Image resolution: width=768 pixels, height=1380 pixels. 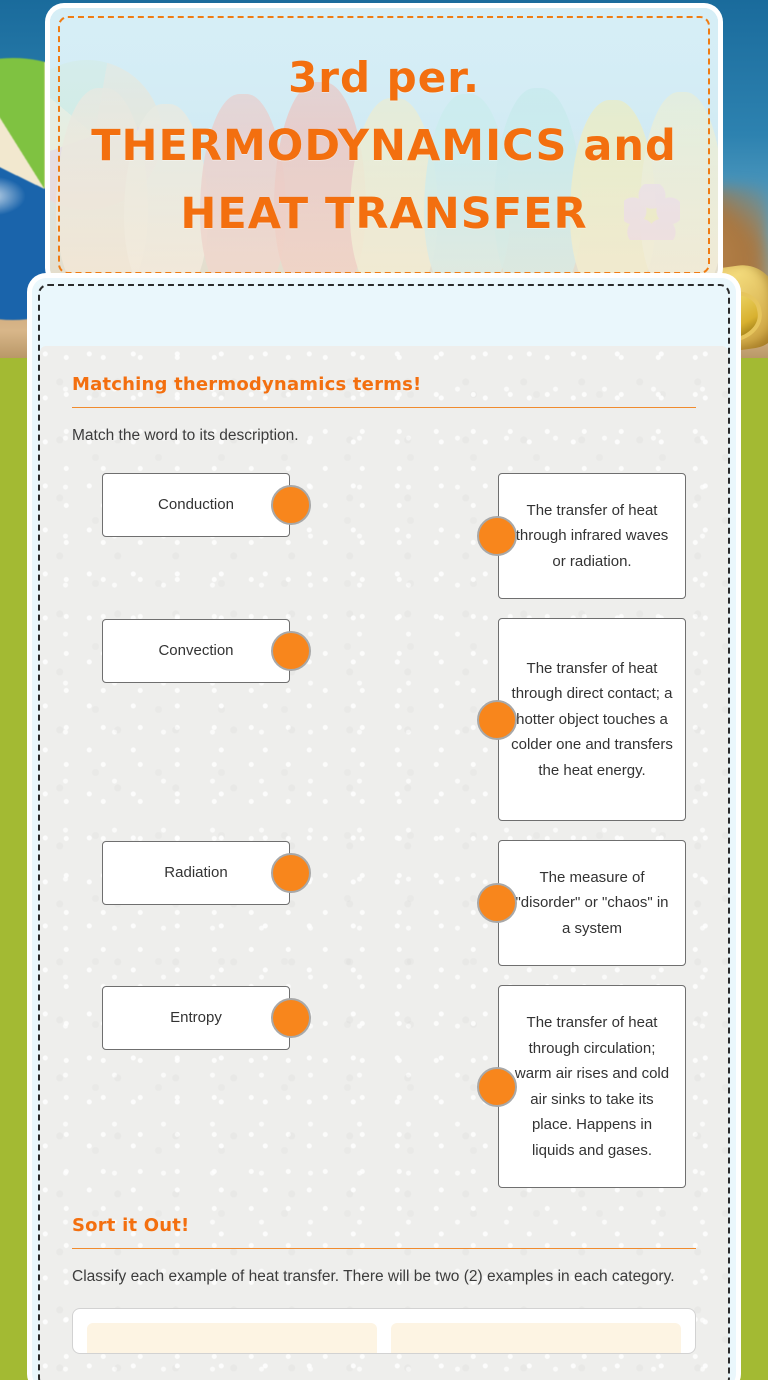 What do you see at coordinates (384, 407) in the screenshot?
I see `matching-section-divider` at bounding box center [384, 407].